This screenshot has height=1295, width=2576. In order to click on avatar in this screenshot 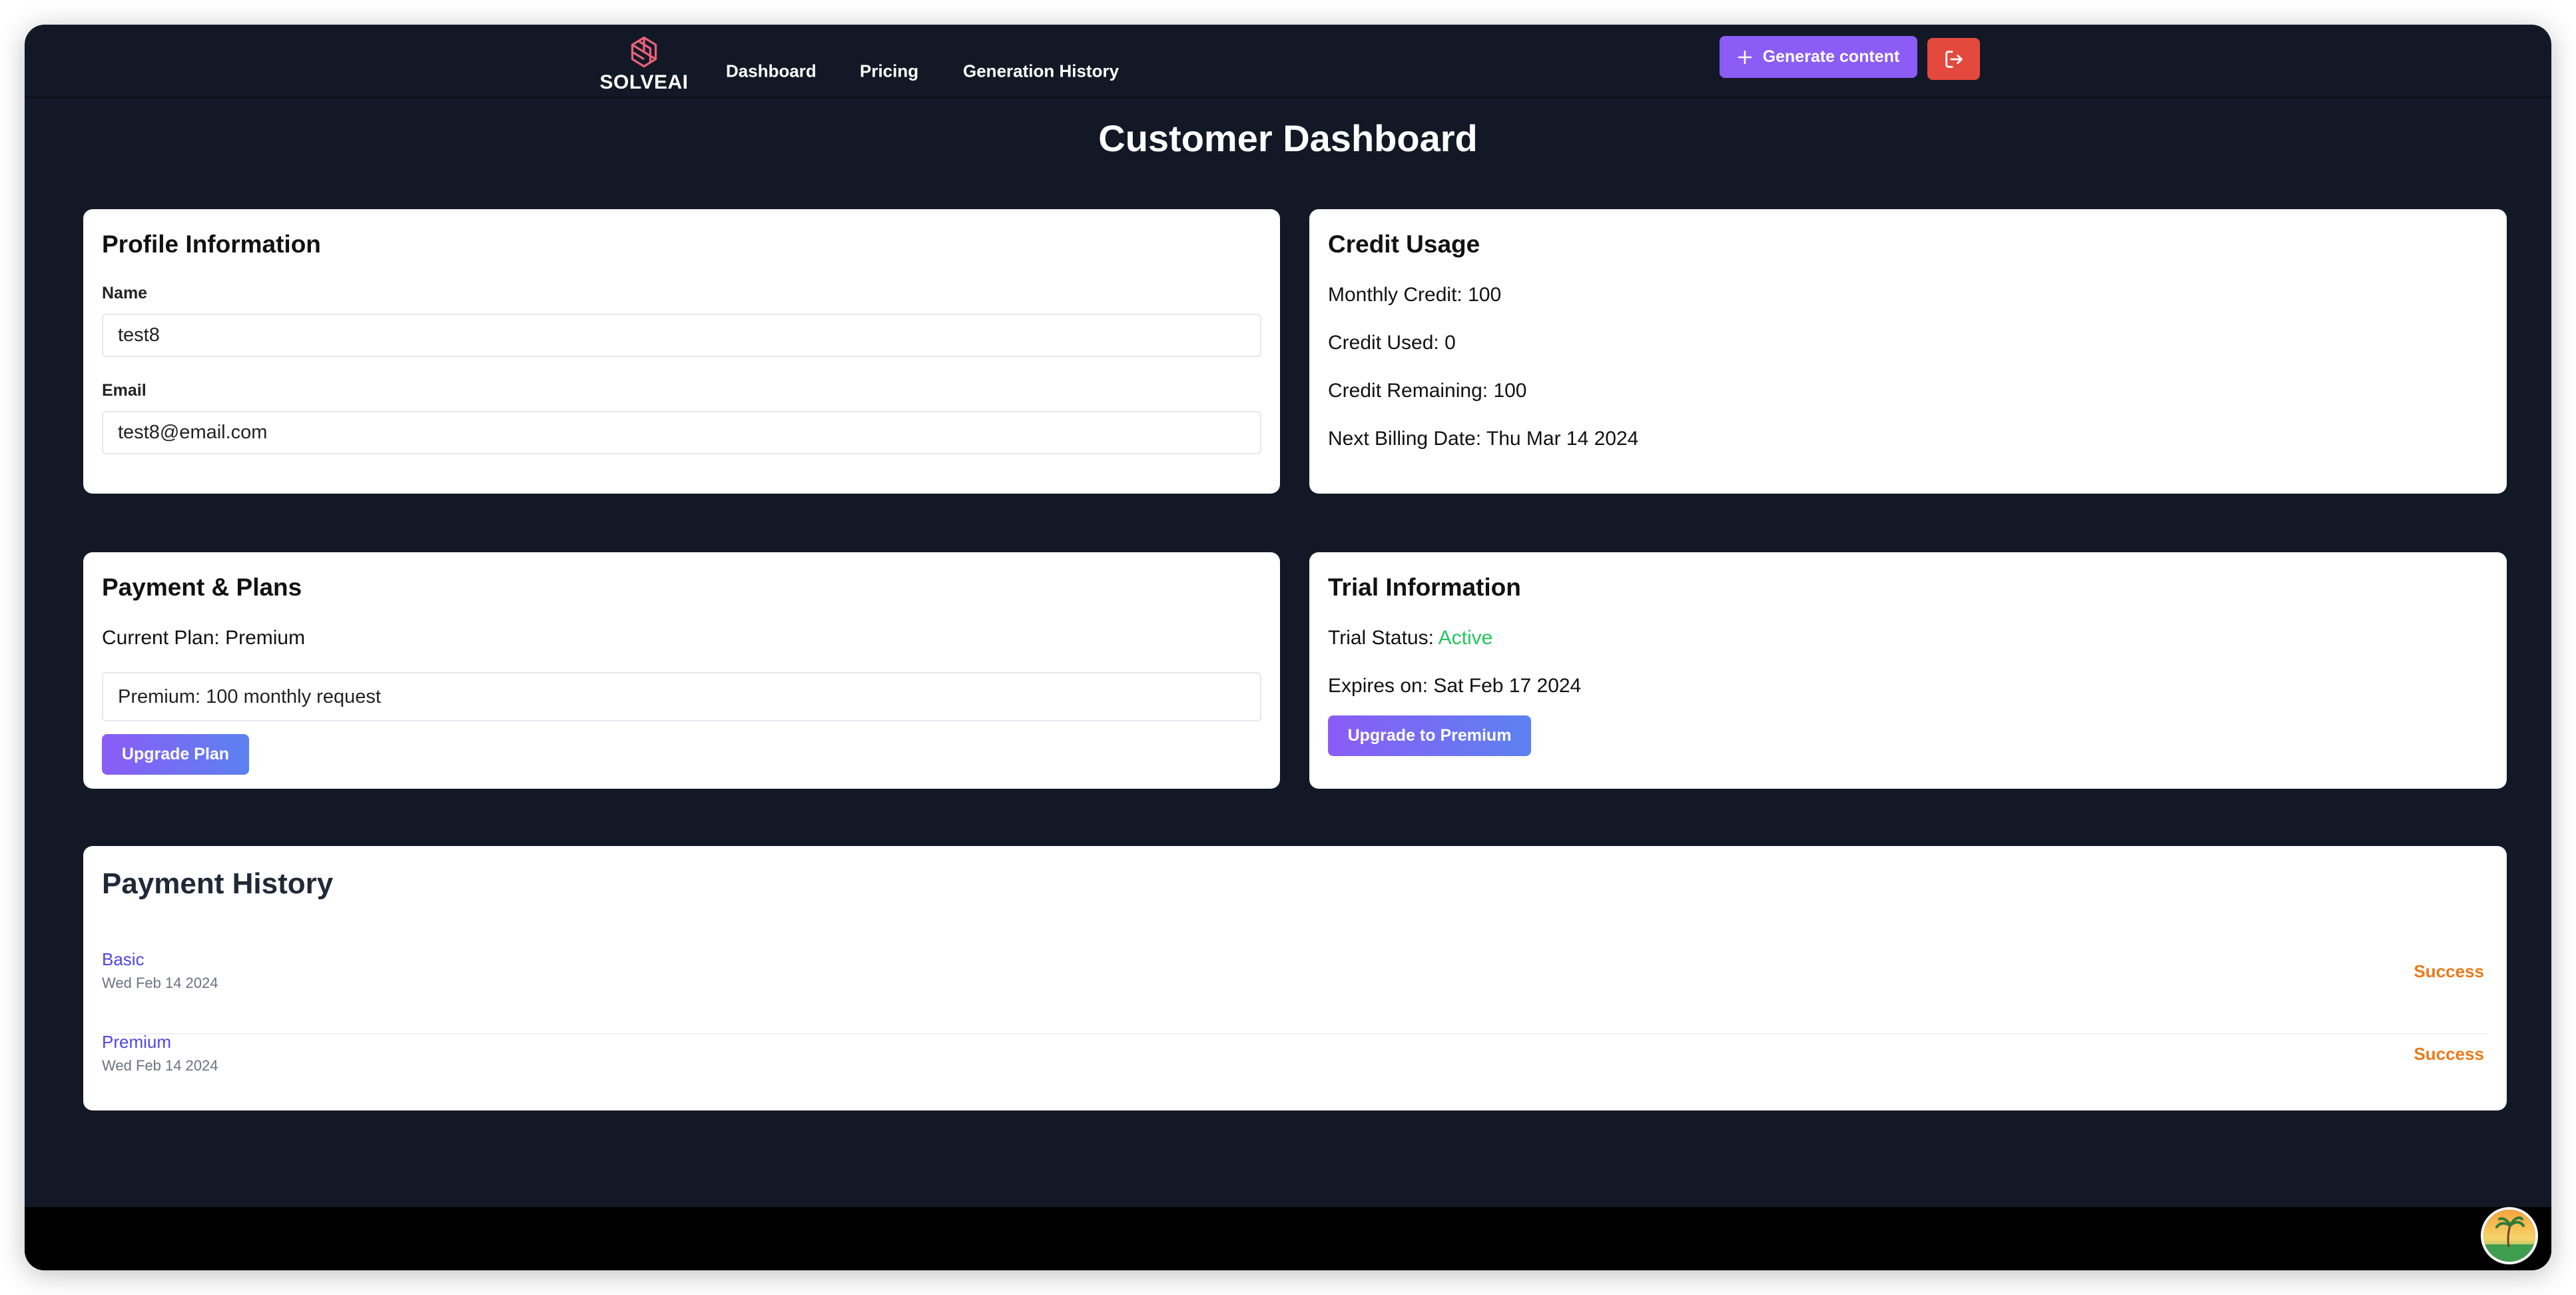, I will do `click(2509, 1236)`.